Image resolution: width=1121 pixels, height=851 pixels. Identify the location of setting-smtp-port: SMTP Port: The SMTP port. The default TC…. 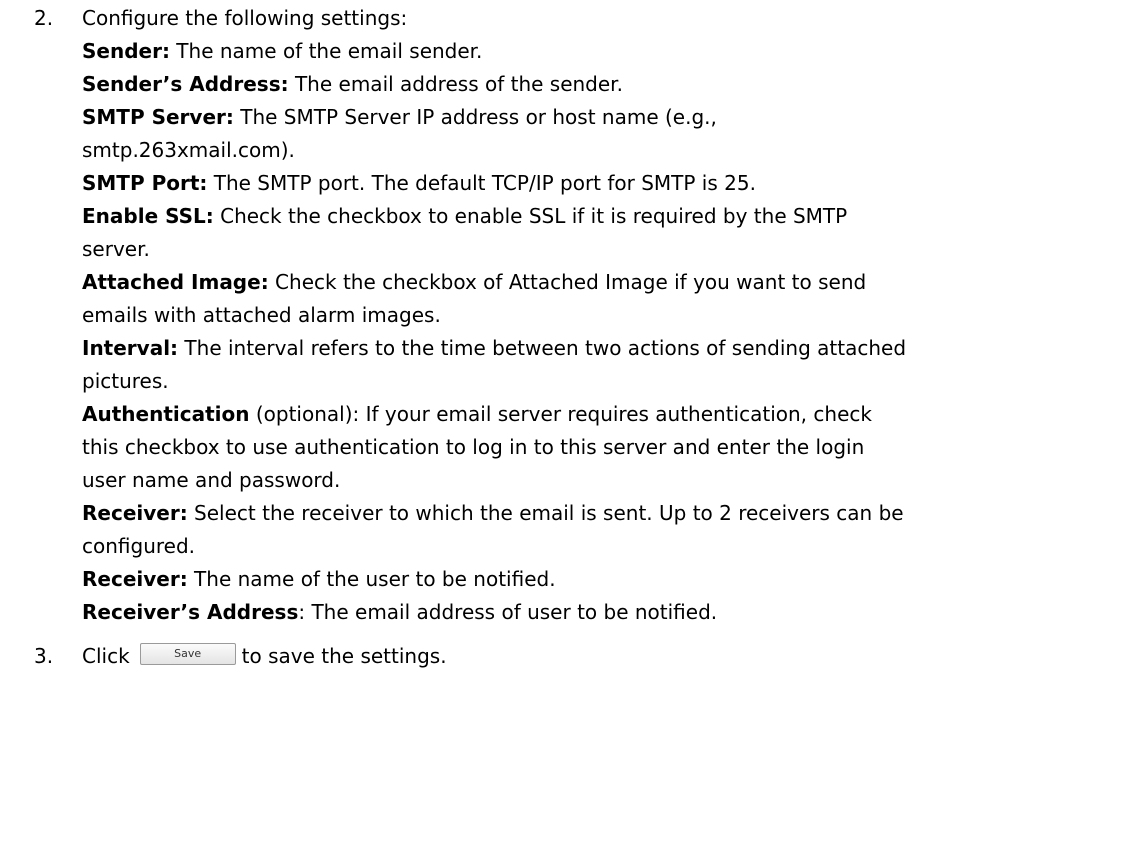
(597, 183).